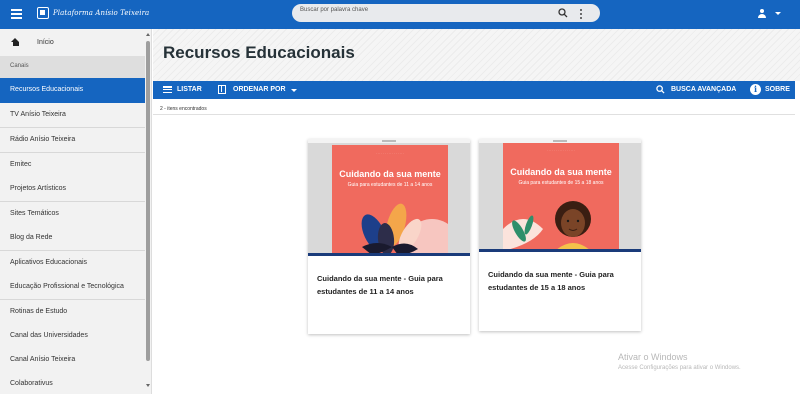  I want to click on sidebar-home-label: Início, so click(45, 42).